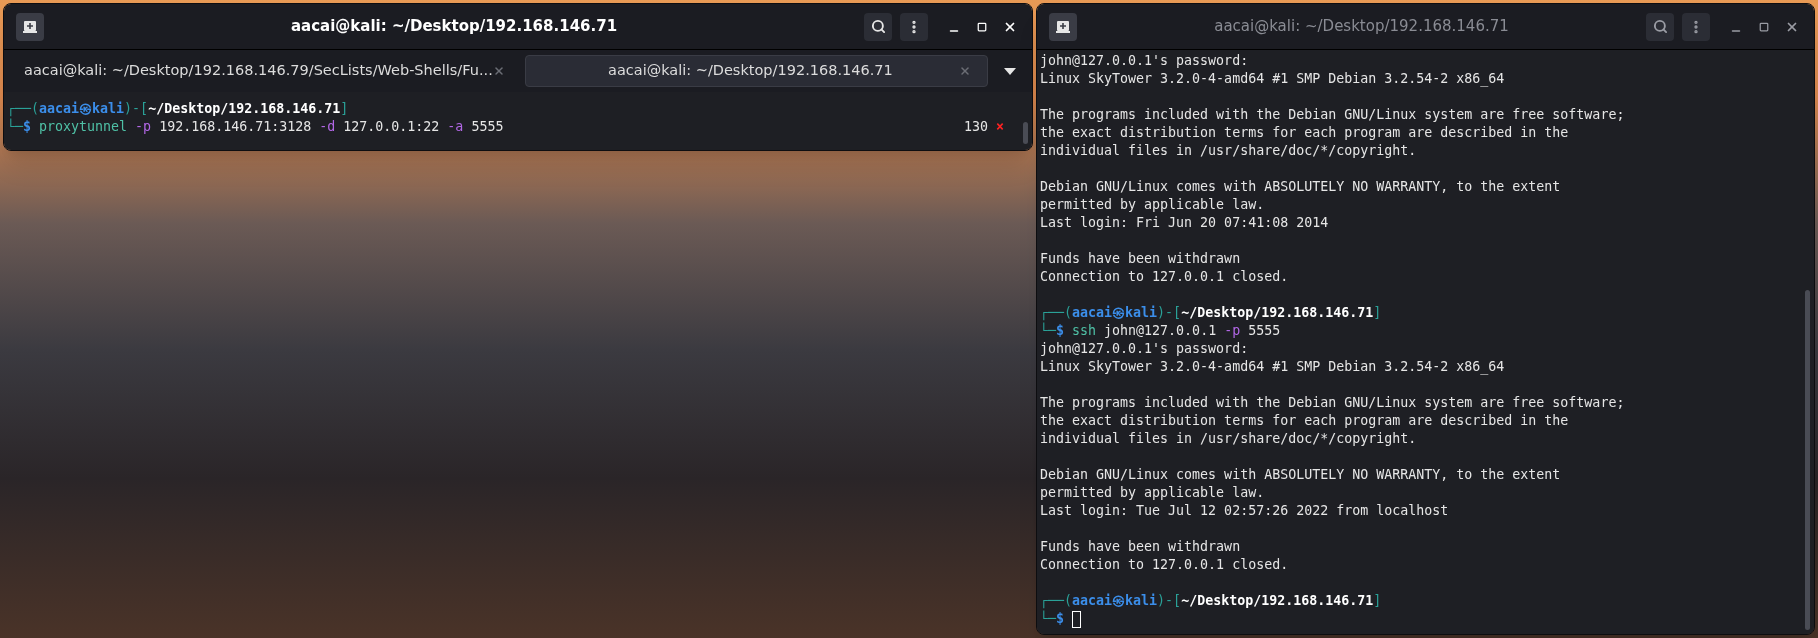  I want to click on error-mark: ×, so click(1000, 127).